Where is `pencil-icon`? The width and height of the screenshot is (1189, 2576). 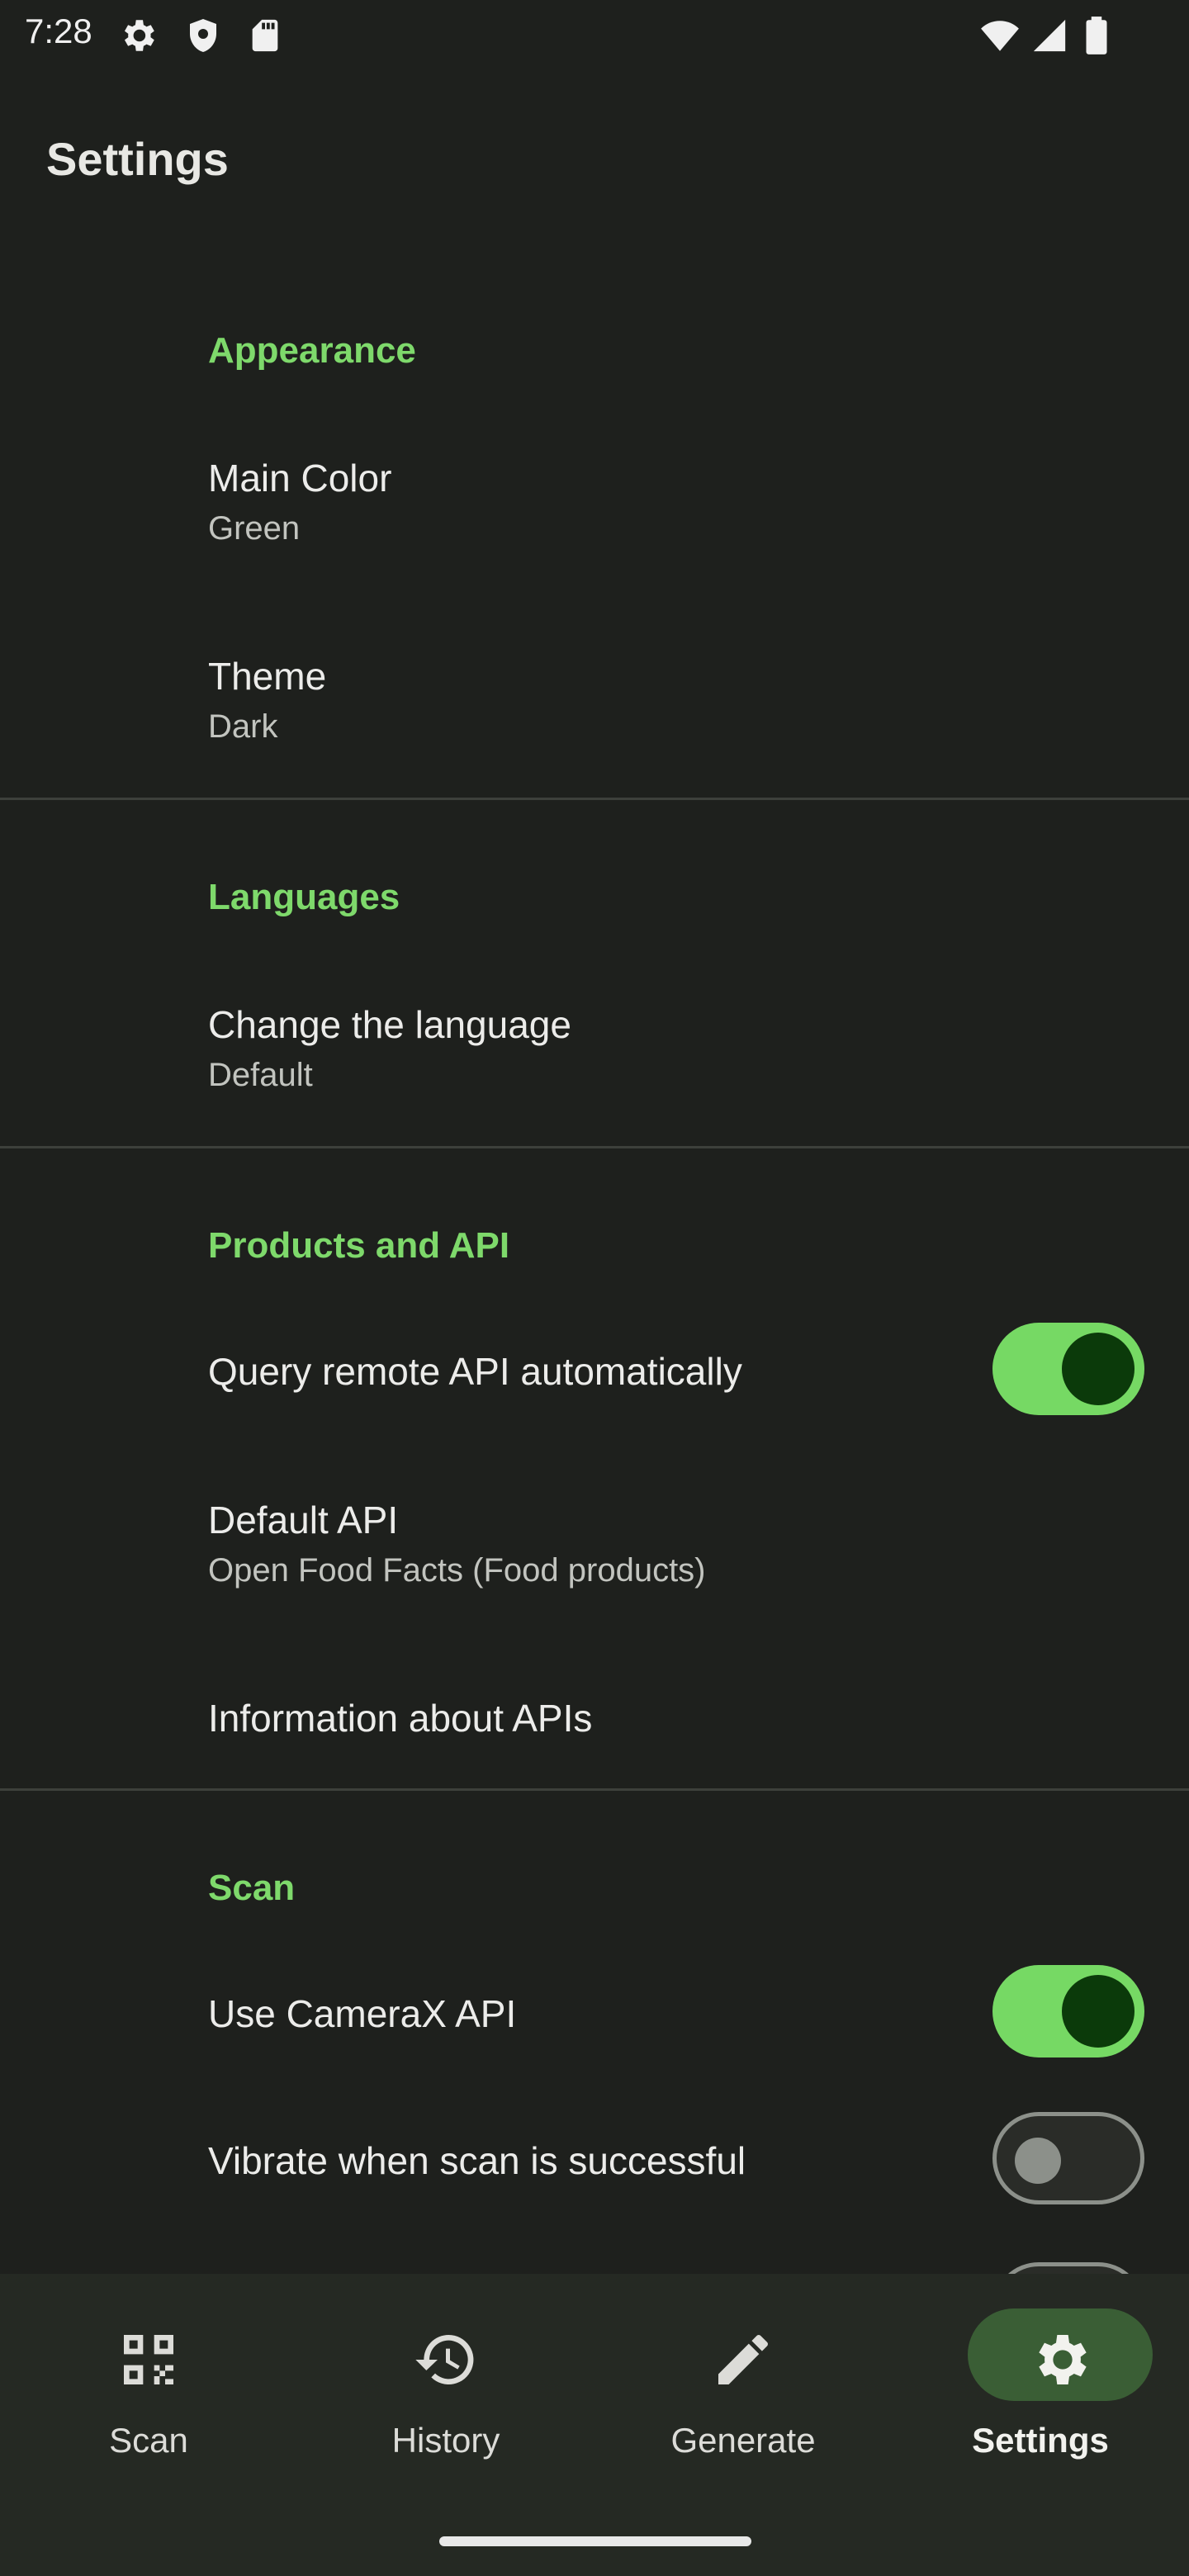 pencil-icon is located at coordinates (743, 2359).